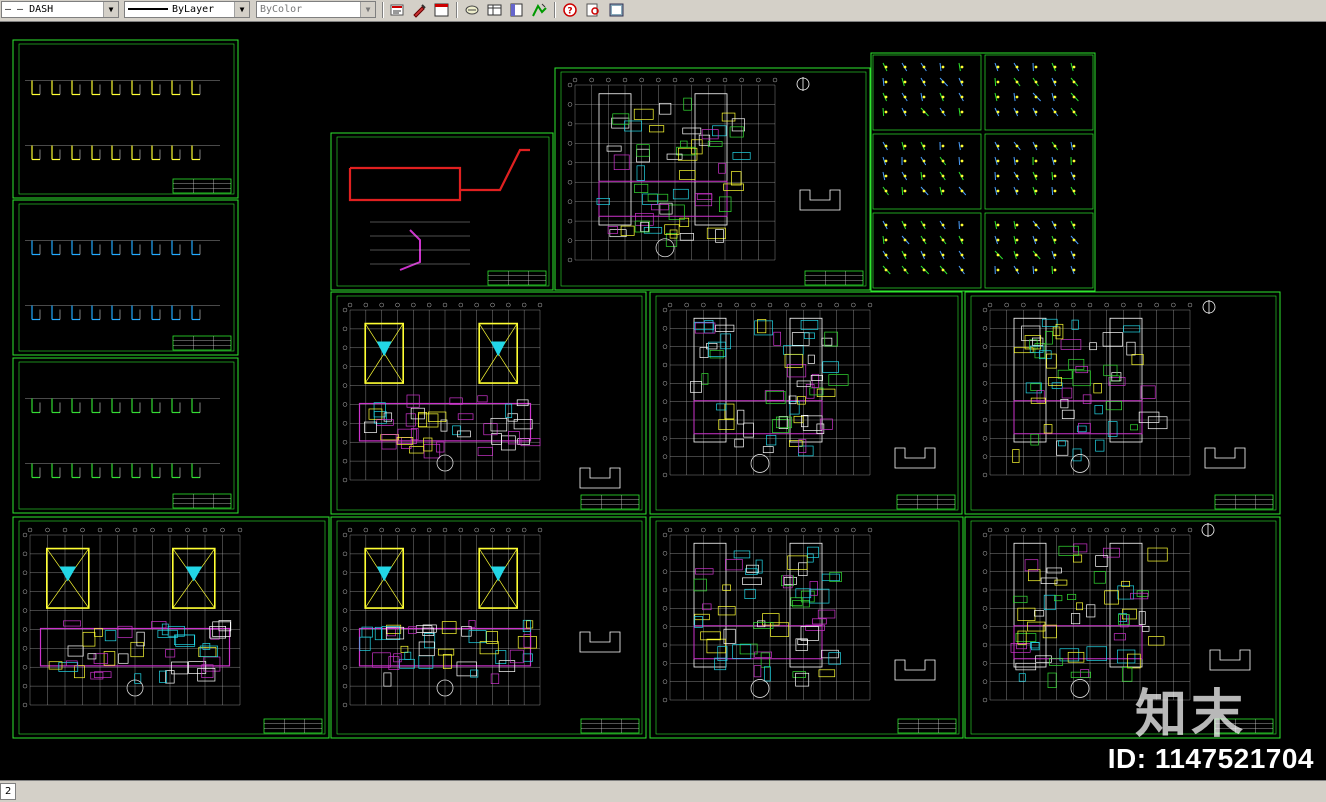  What do you see at coordinates (193, 9) in the screenshot?
I see `lineweight-value: ByLayer` at bounding box center [193, 9].